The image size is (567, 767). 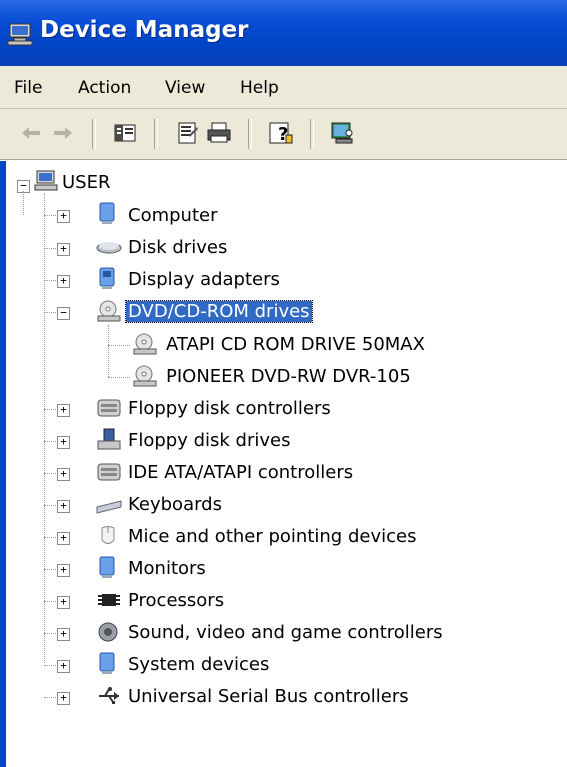 I want to click on menu-view: View, so click(x=185, y=88).